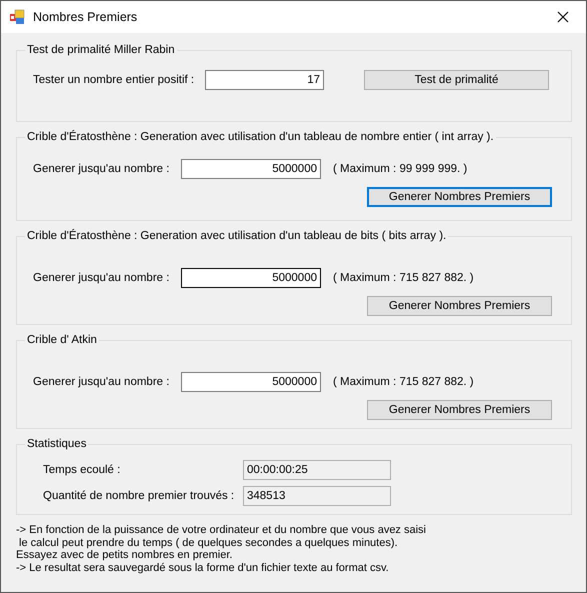  What do you see at coordinates (264, 80) in the screenshot?
I see `input-field: 17` at bounding box center [264, 80].